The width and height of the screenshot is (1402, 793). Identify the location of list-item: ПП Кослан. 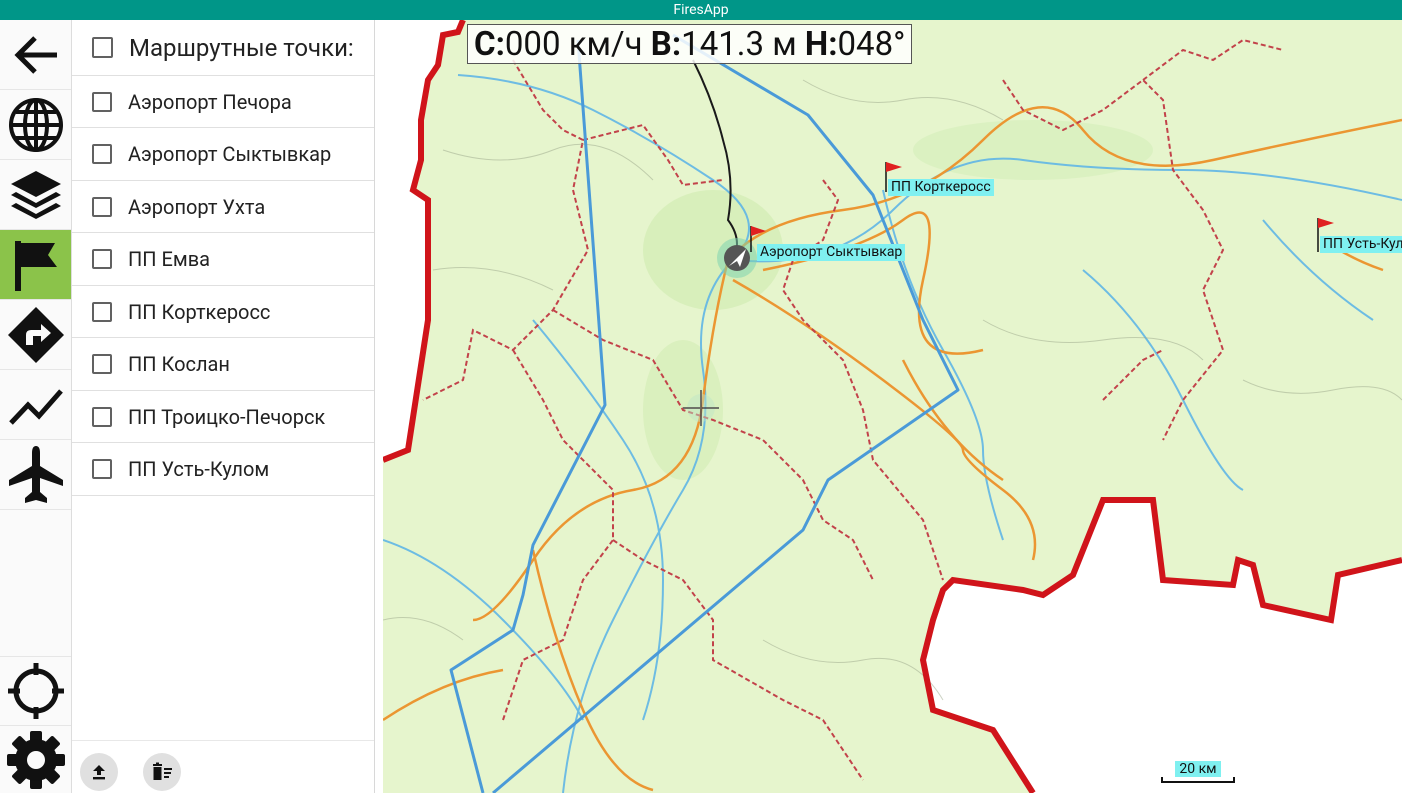
(223, 364).